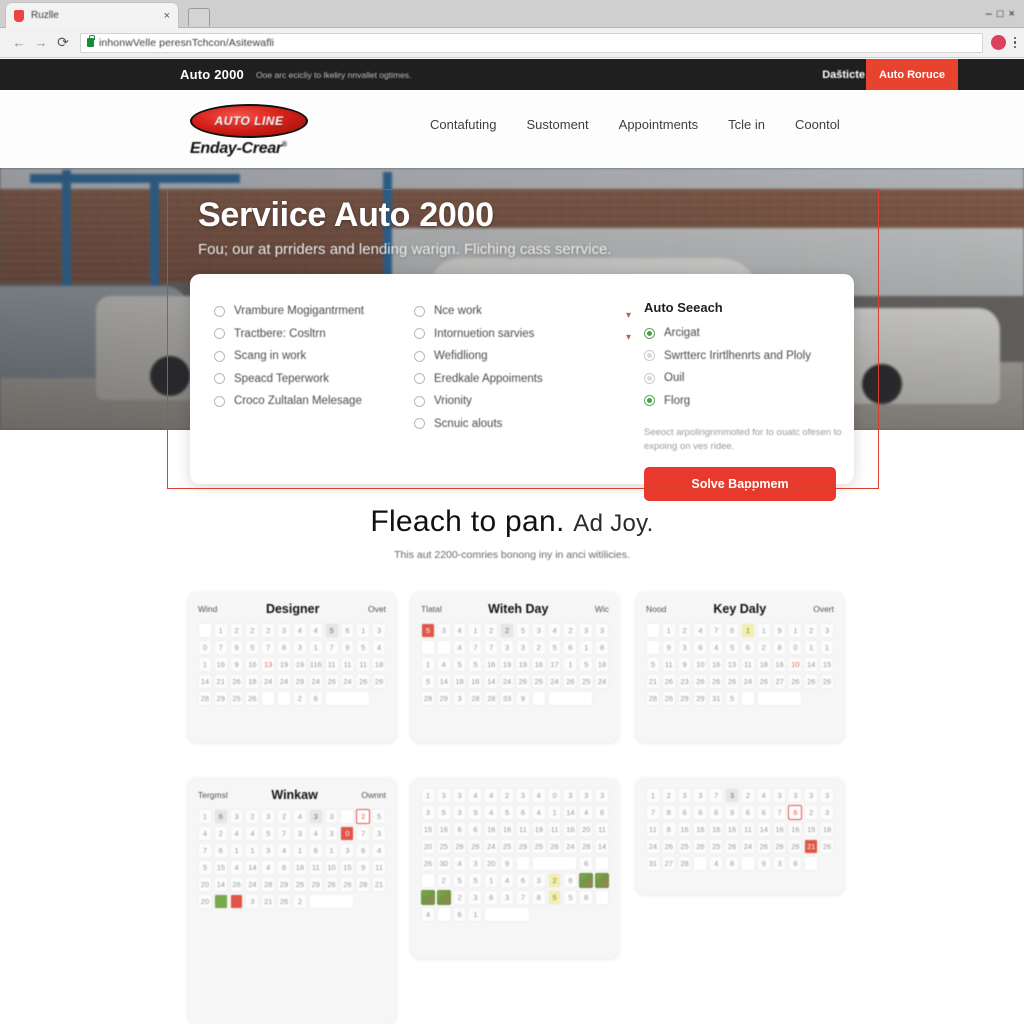 This screenshot has height=1024, width=1024. I want to click on back-icon: ←, so click(19, 43).